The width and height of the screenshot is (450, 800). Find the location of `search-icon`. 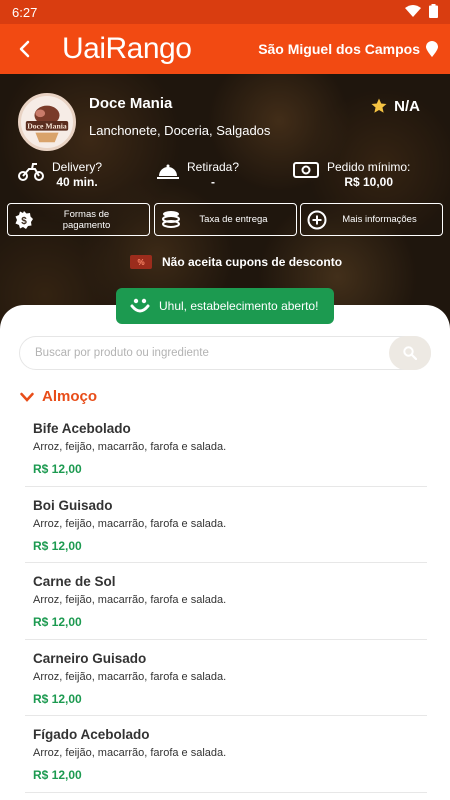

search-icon is located at coordinates (410, 353).